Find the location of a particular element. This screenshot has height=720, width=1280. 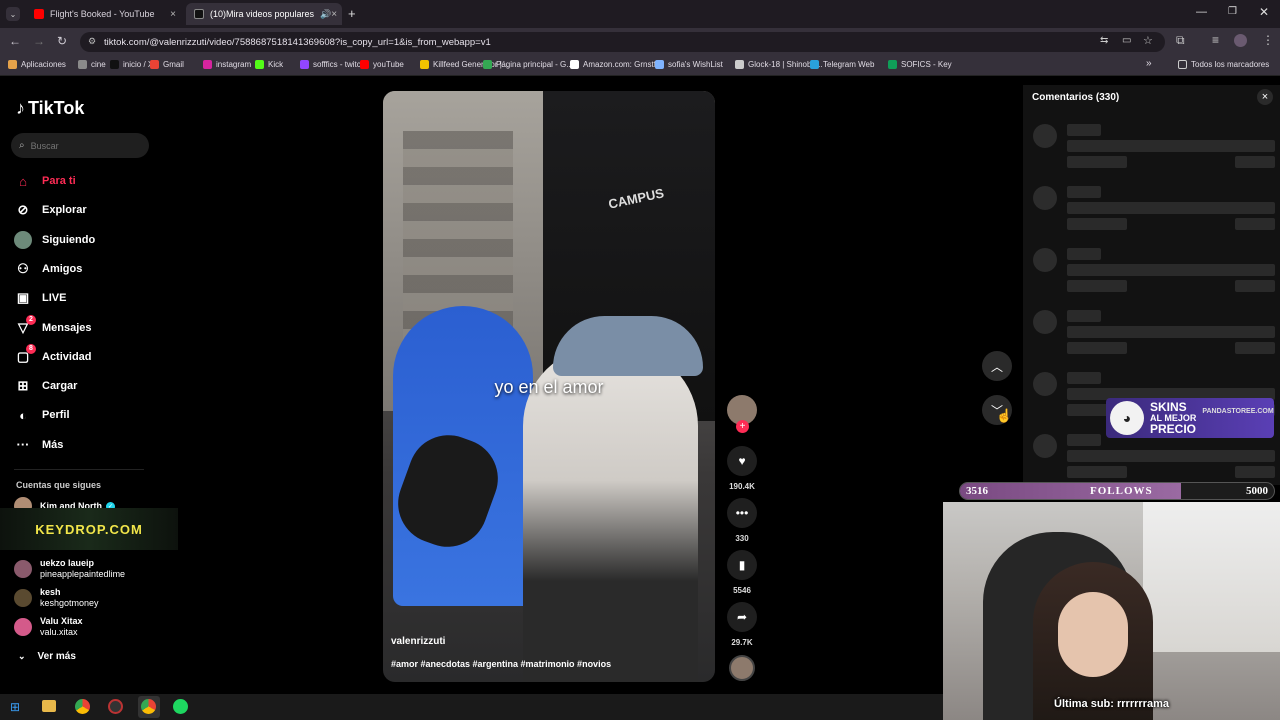

reload-icon: ↻ is located at coordinates (62, 41).